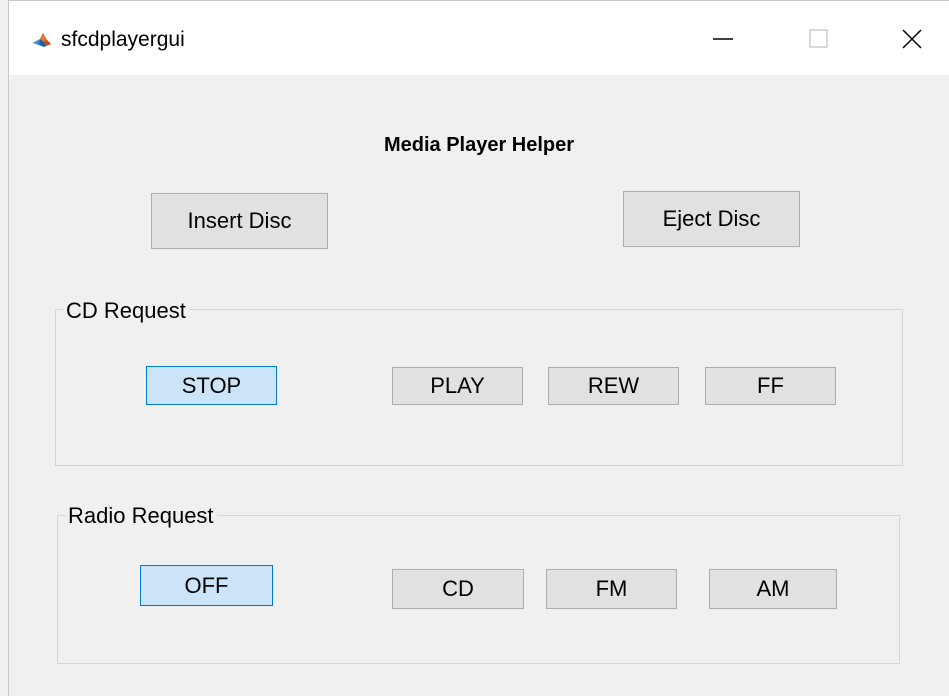 The width and height of the screenshot is (949, 696). Describe the element at coordinates (773, 589) in the screenshot. I see `am-button: AM` at that location.